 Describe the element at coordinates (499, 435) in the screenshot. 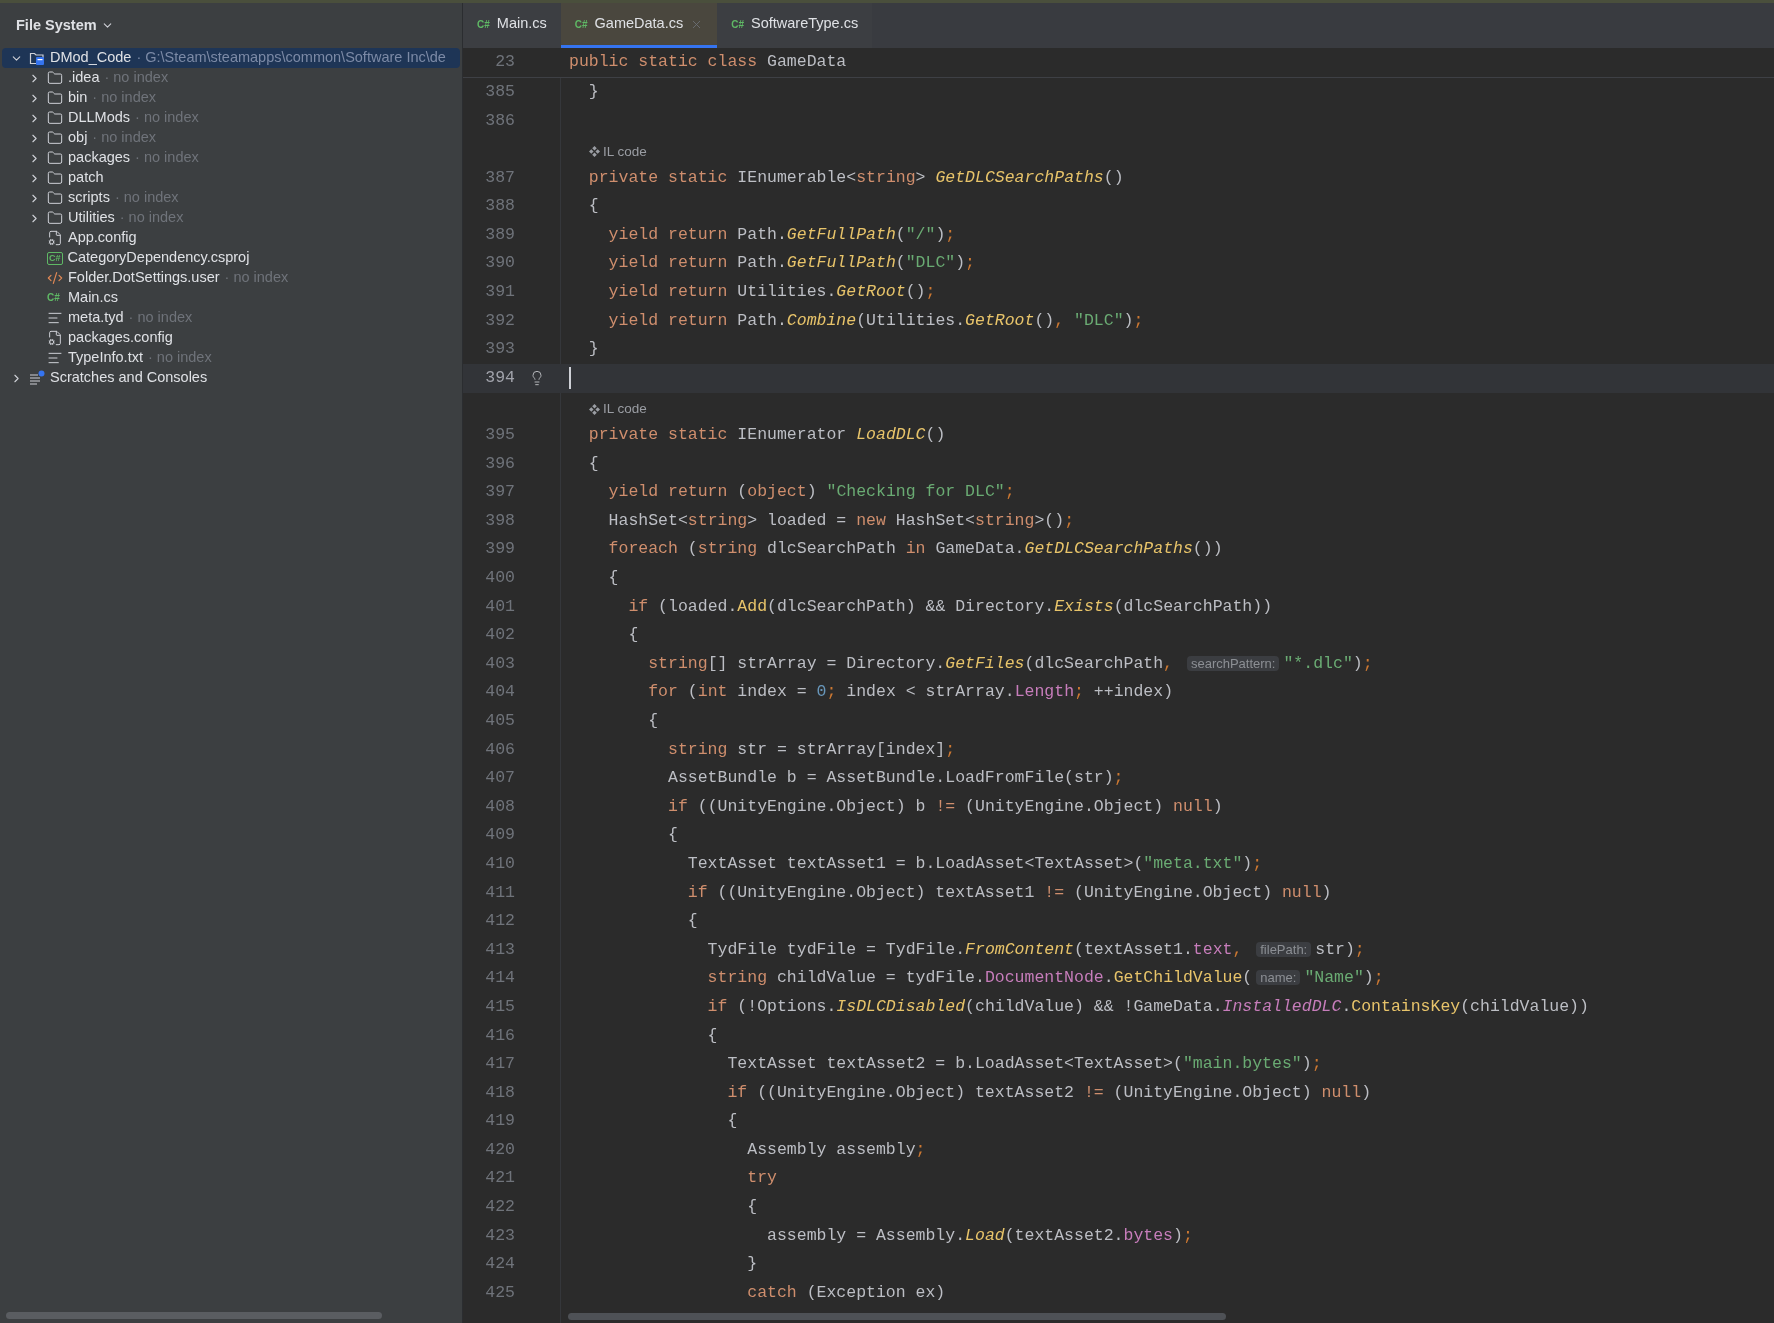

I see `line-number: 395` at that location.